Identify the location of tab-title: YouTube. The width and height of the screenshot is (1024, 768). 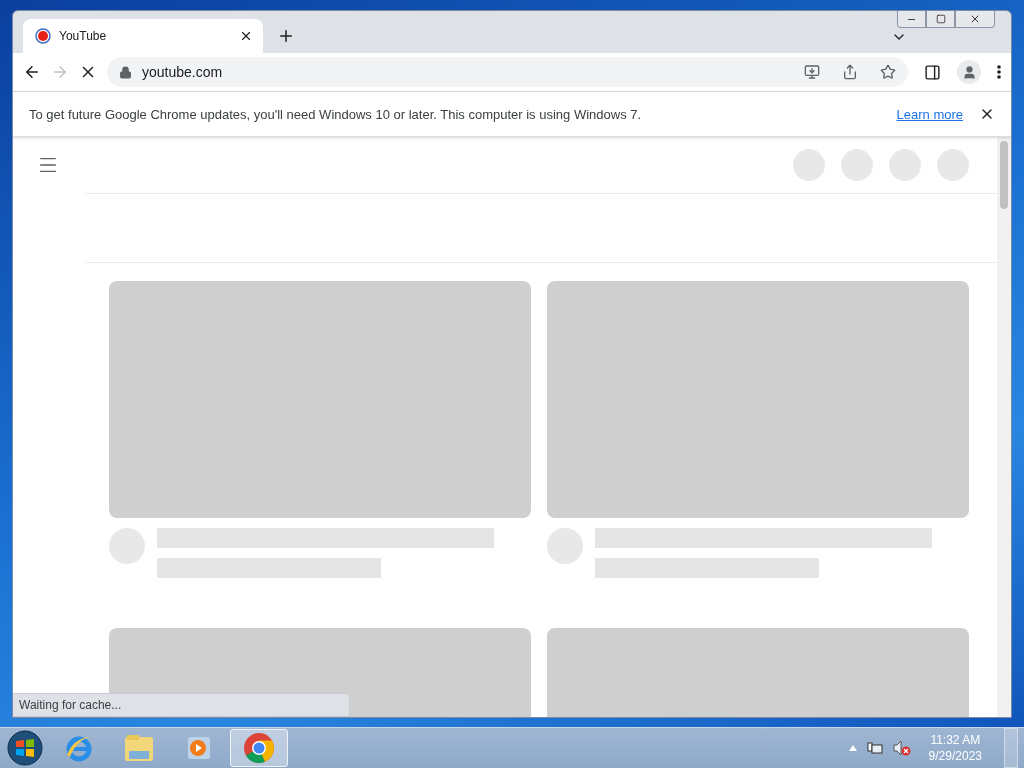
(83, 36).